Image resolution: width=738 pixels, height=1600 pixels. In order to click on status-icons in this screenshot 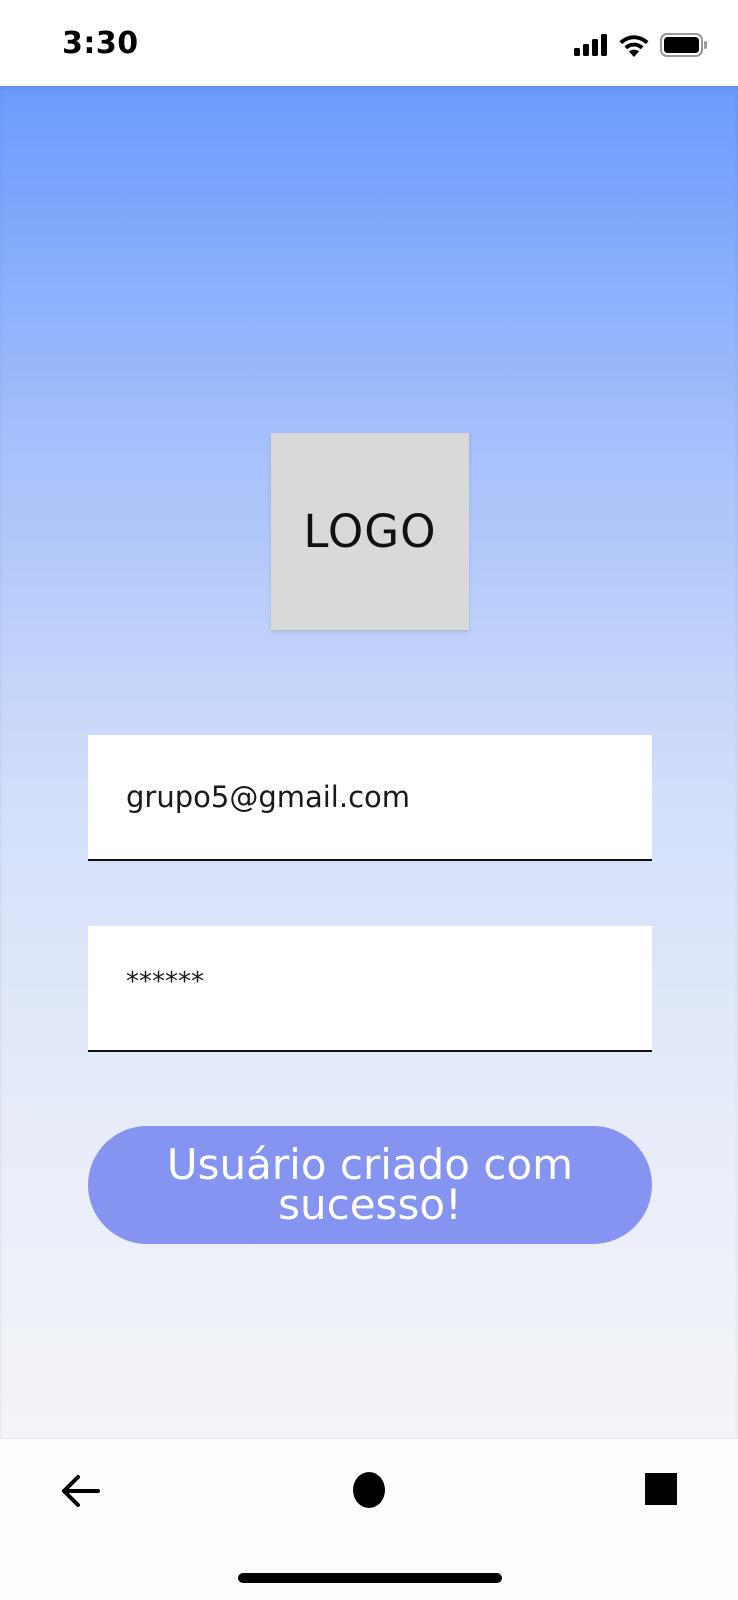, I will do `click(641, 45)`.